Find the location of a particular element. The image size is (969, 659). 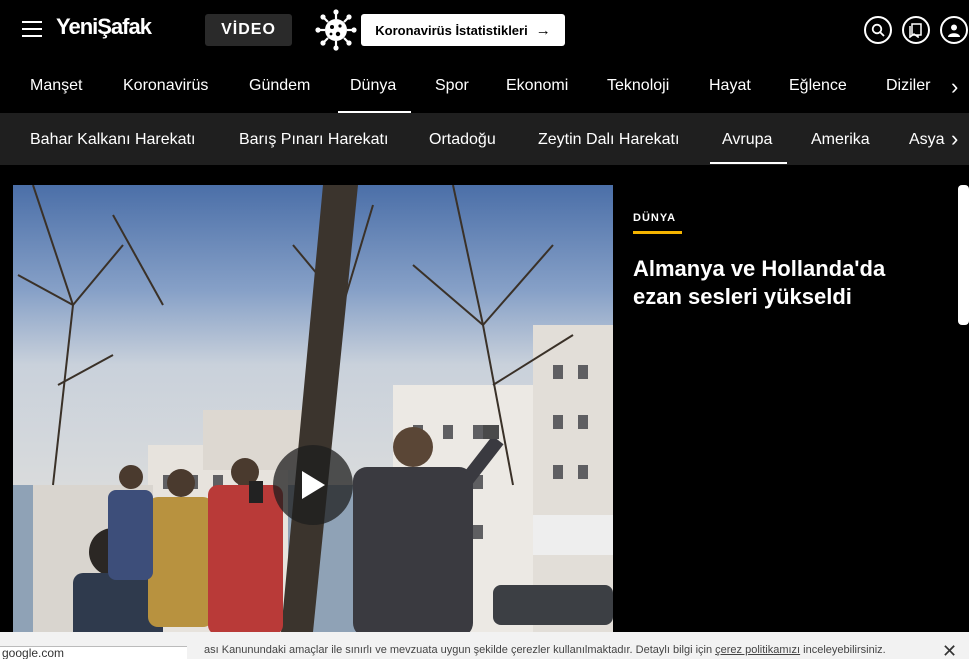

subnav-item-bahar-kalkani: Bahar Kalkanı Harekatı is located at coordinates (112, 140).